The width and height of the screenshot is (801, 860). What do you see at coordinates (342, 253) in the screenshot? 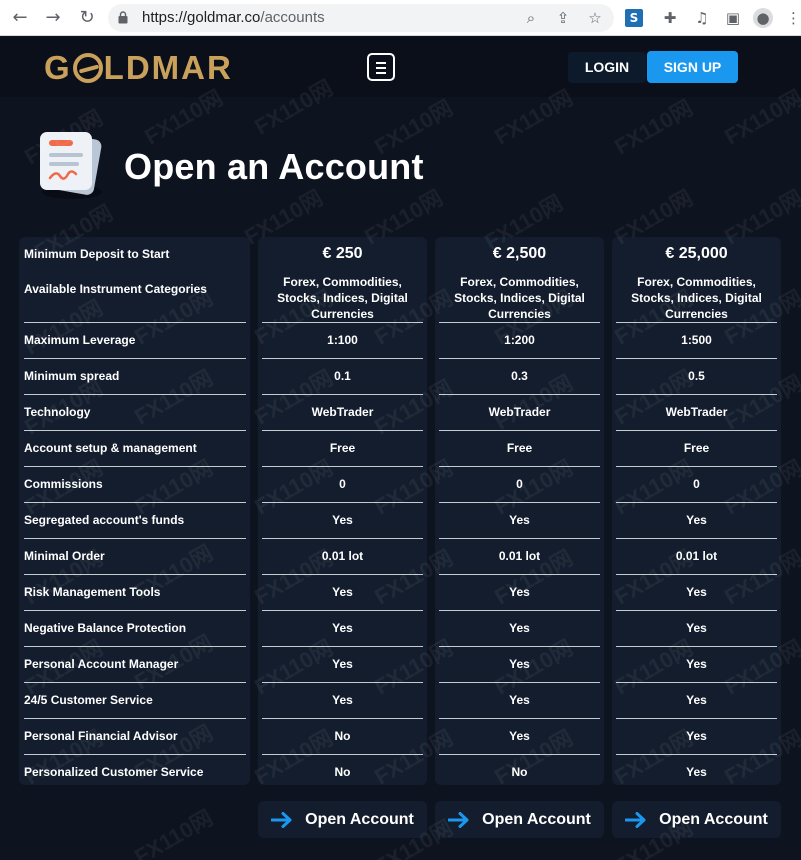
I see `plan-price: € 250` at bounding box center [342, 253].